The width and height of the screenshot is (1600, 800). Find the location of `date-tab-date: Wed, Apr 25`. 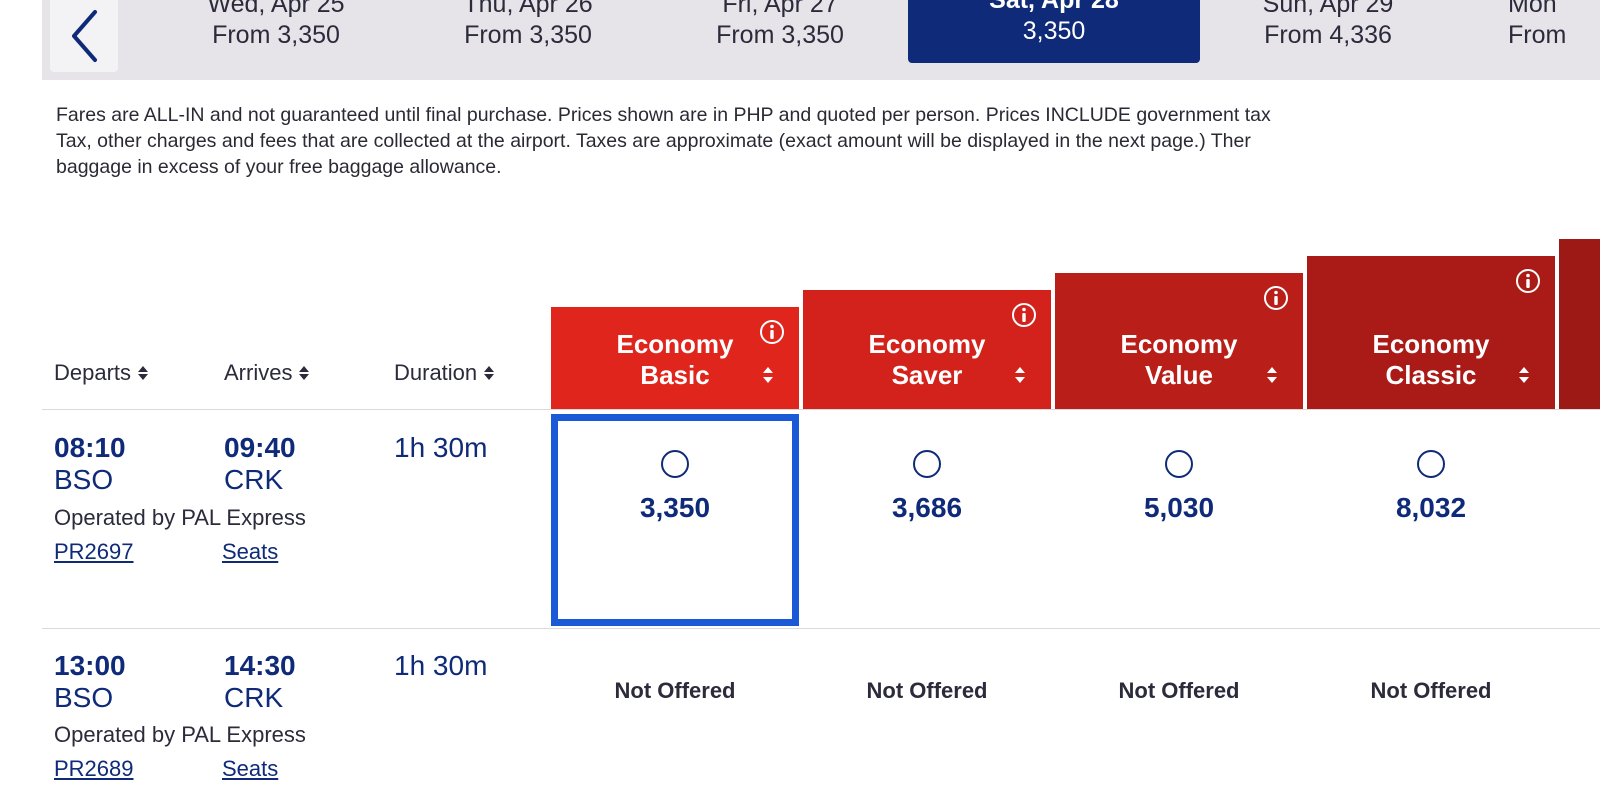

date-tab-date: Wed, Apr 25 is located at coordinates (276, 9).